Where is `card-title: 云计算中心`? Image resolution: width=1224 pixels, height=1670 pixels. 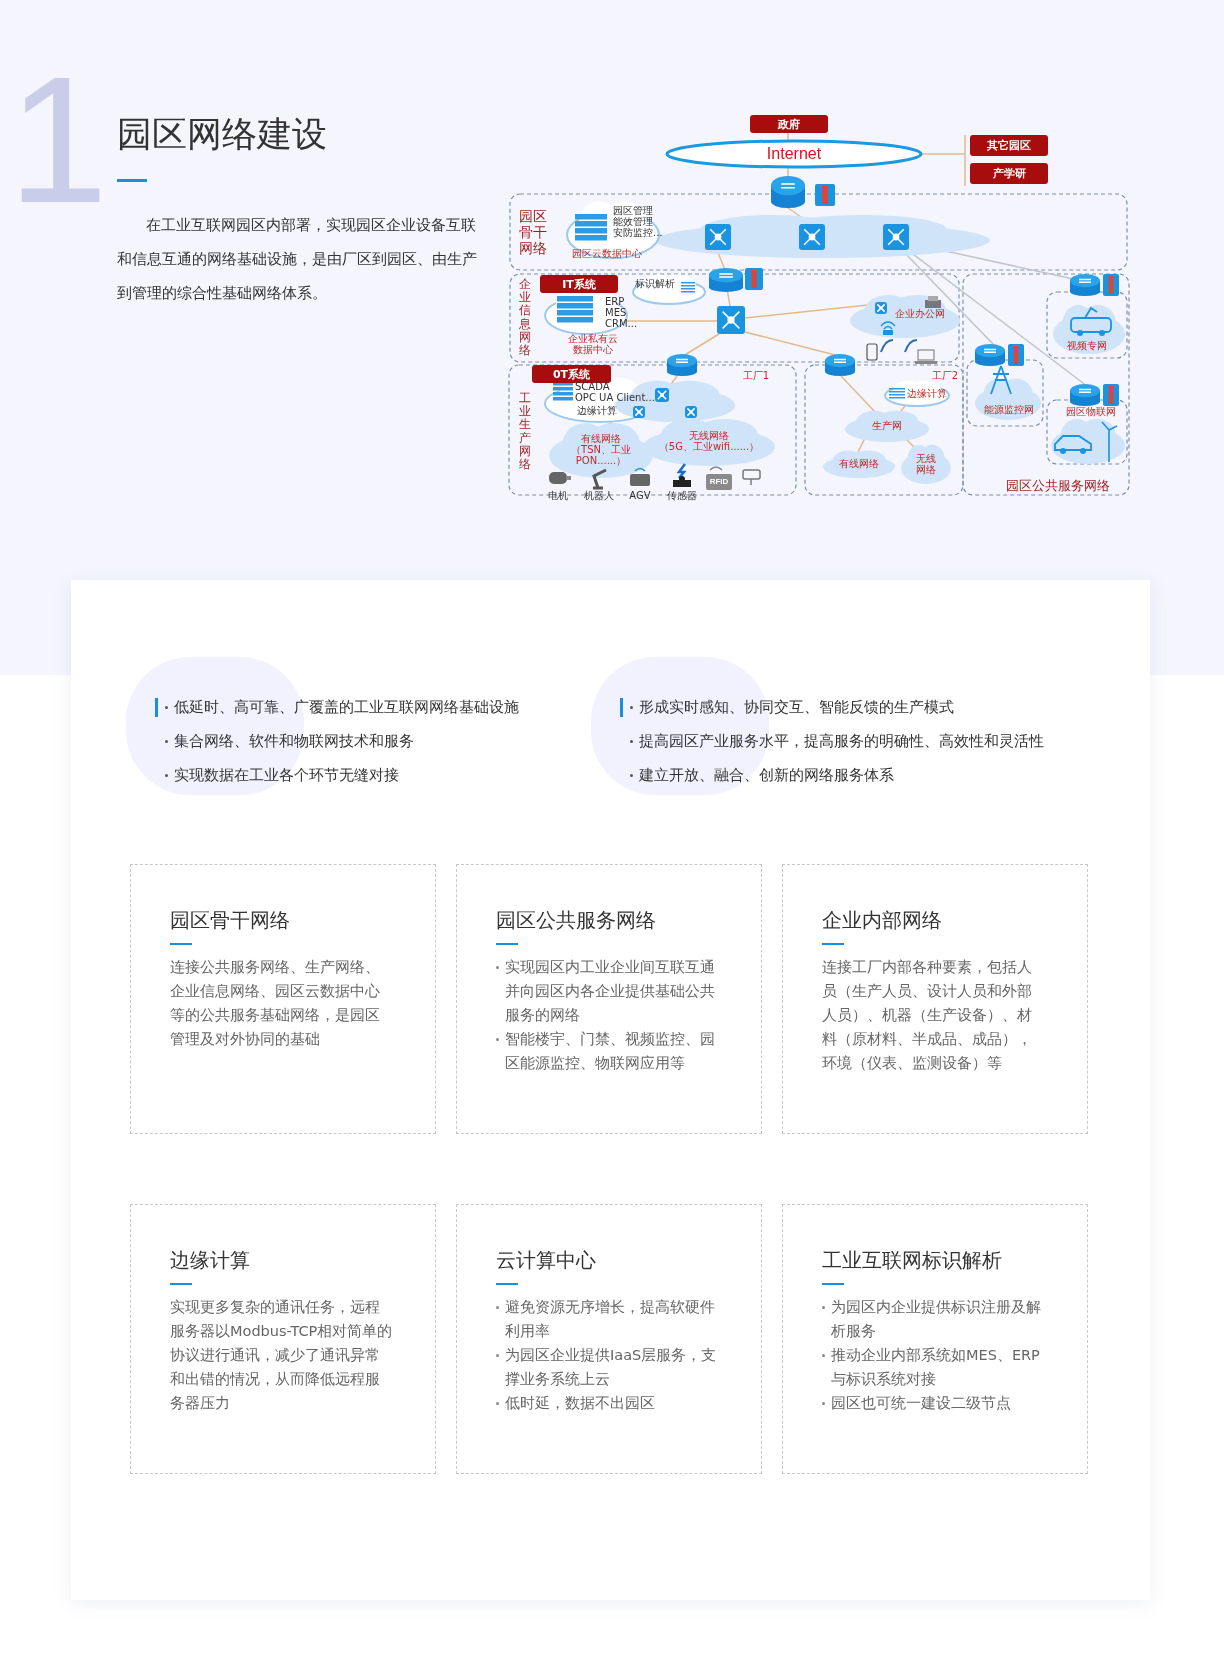 card-title: 云计算中心 is located at coordinates (546, 1260).